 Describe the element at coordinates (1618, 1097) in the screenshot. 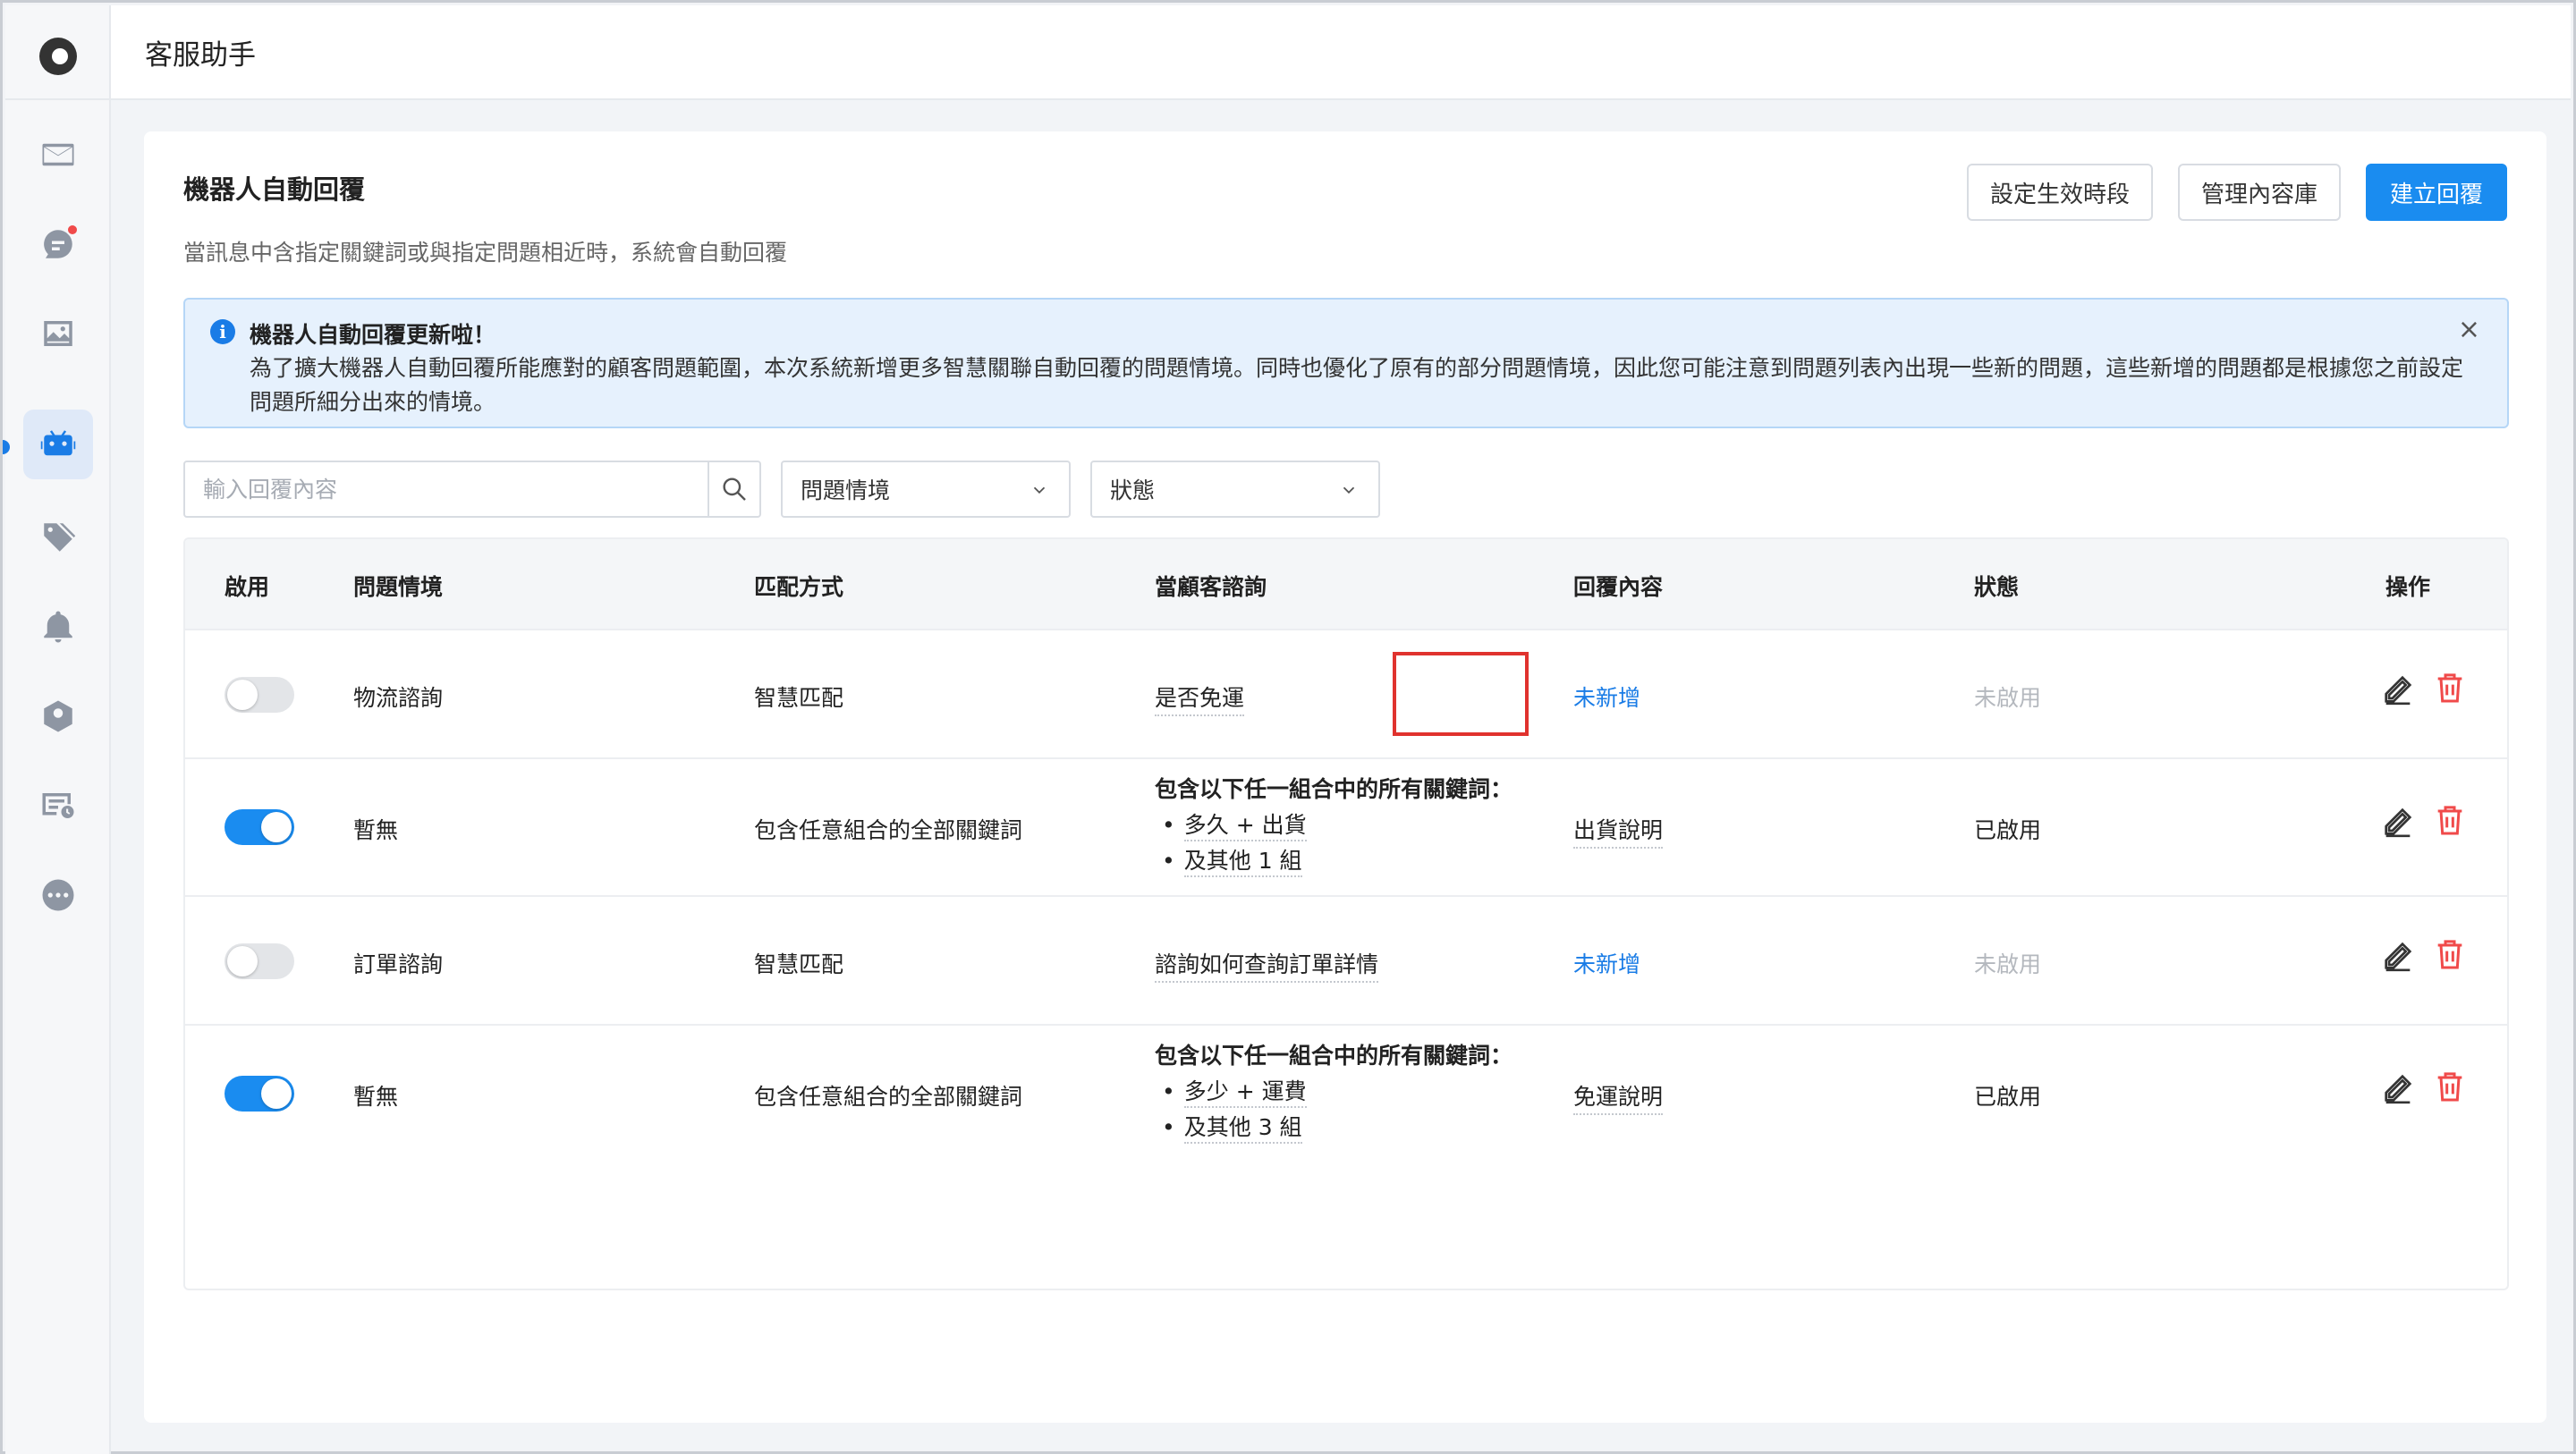

I see `reply-cell: 免運說明` at that location.